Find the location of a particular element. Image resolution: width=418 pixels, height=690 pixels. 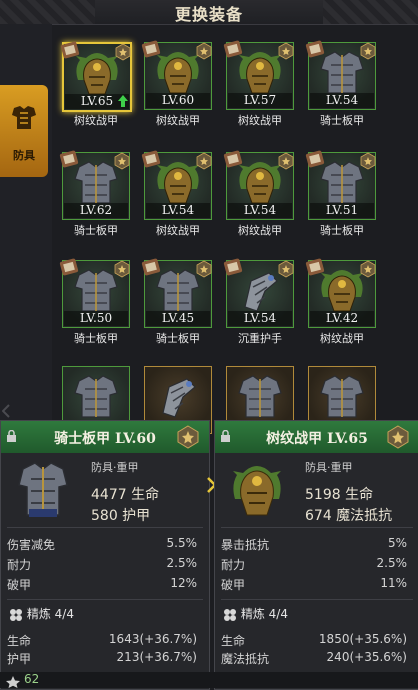

level-label: LV.42 is located at coordinates (342, 318).